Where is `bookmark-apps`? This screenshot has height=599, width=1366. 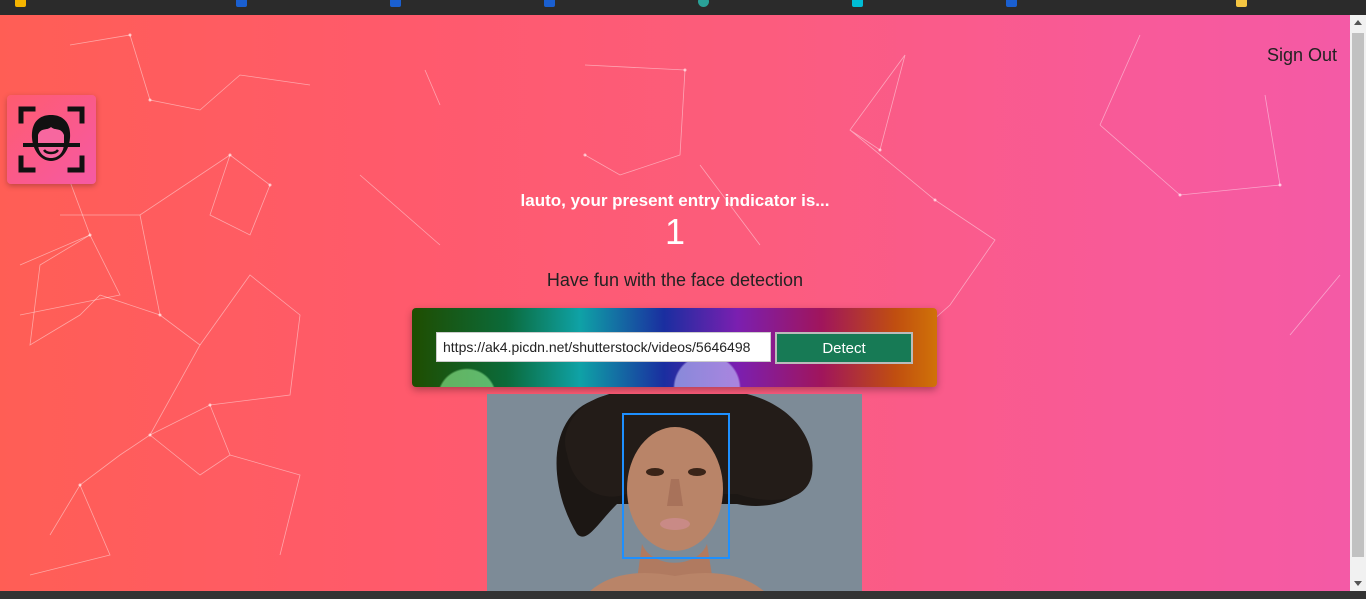
bookmark-apps is located at coordinates (20, 3).